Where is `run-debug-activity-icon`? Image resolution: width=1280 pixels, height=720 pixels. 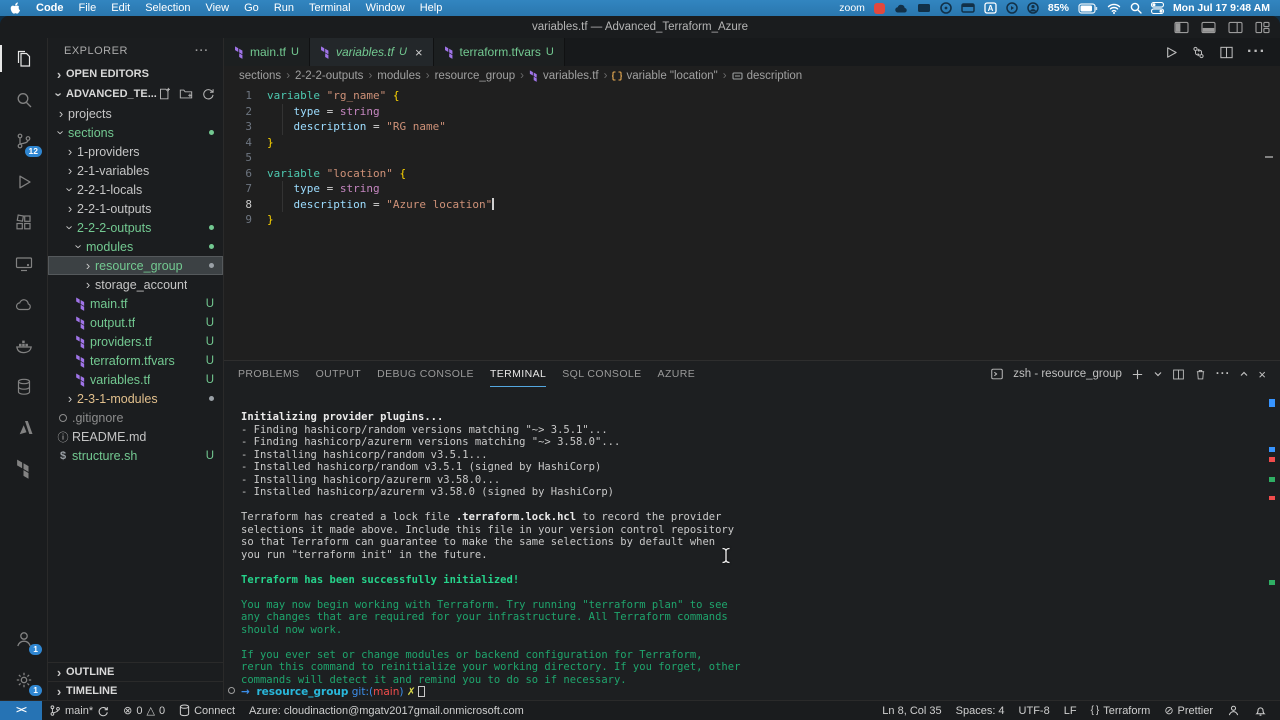
run-debug-activity-icon is located at coordinates (23, 181).